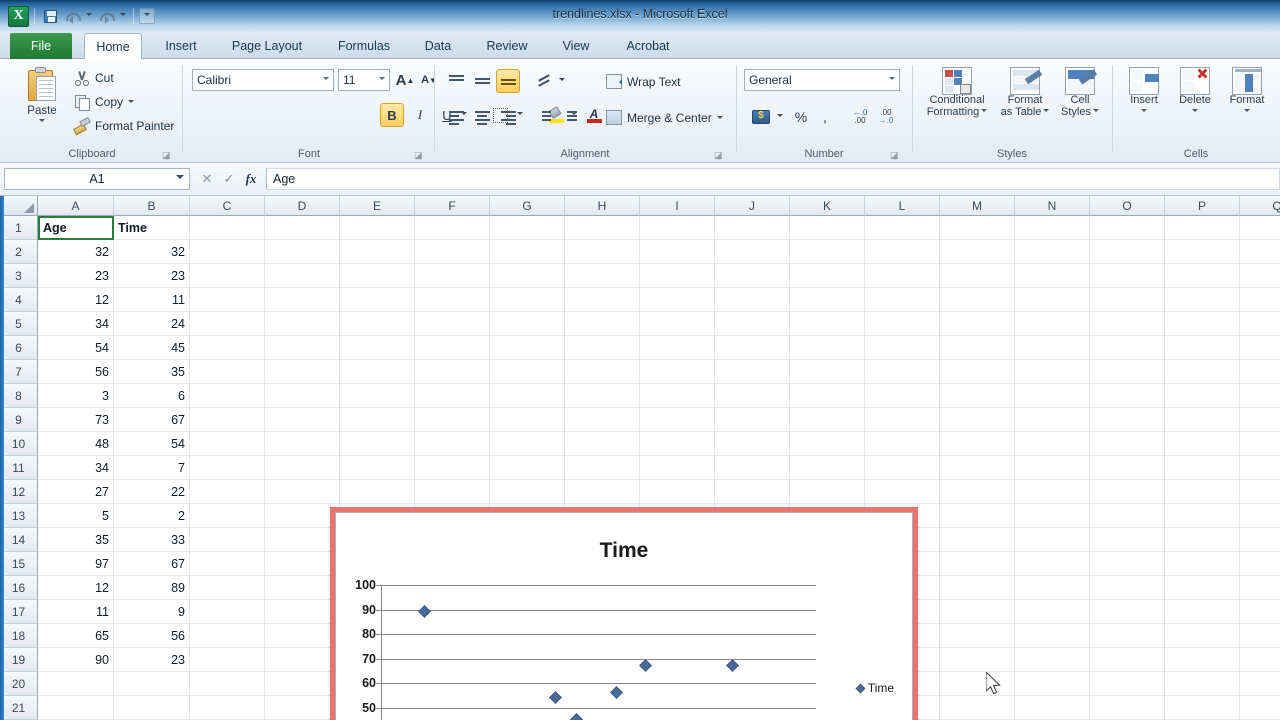 The height and width of the screenshot is (720, 1280). Describe the element at coordinates (482, 81) in the screenshot. I see `align-middle-button` at that location.